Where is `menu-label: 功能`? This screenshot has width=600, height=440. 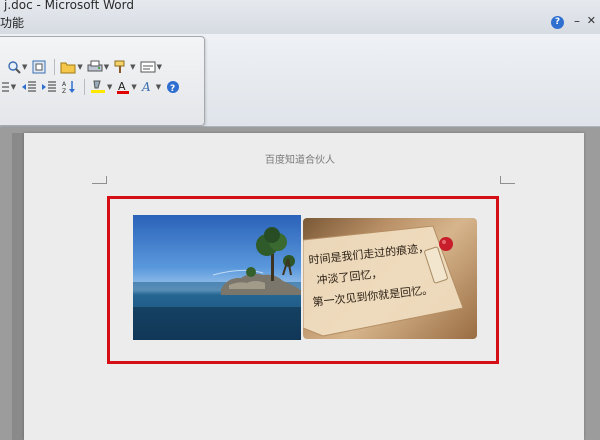 menu-label: 功能 is located at coordinates (12, 22).